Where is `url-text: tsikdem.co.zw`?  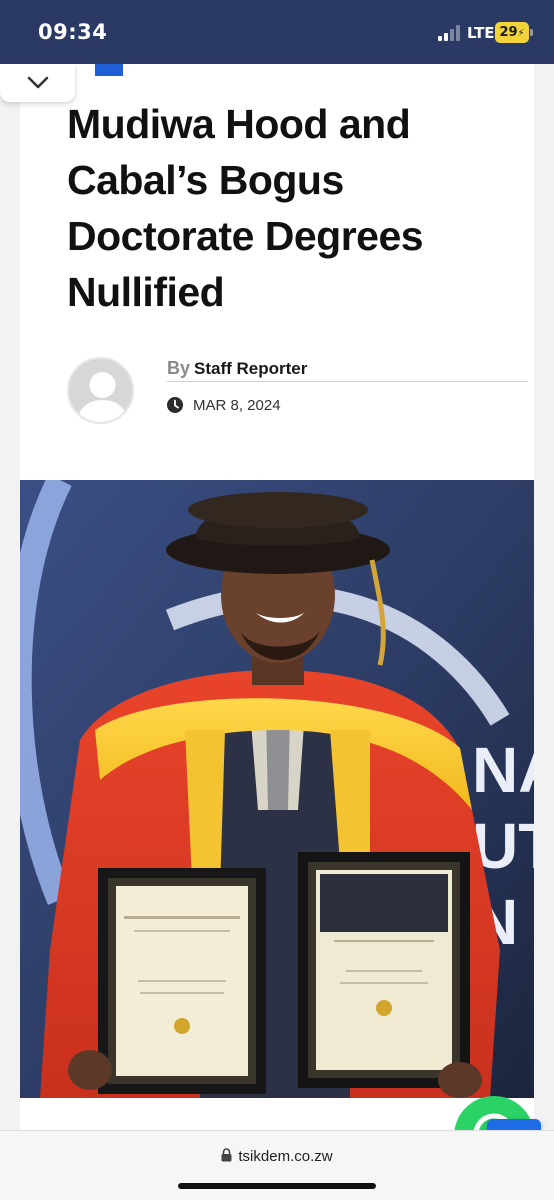
url-text: tsikdem.co.zw is located at coordinates (285, 1156).